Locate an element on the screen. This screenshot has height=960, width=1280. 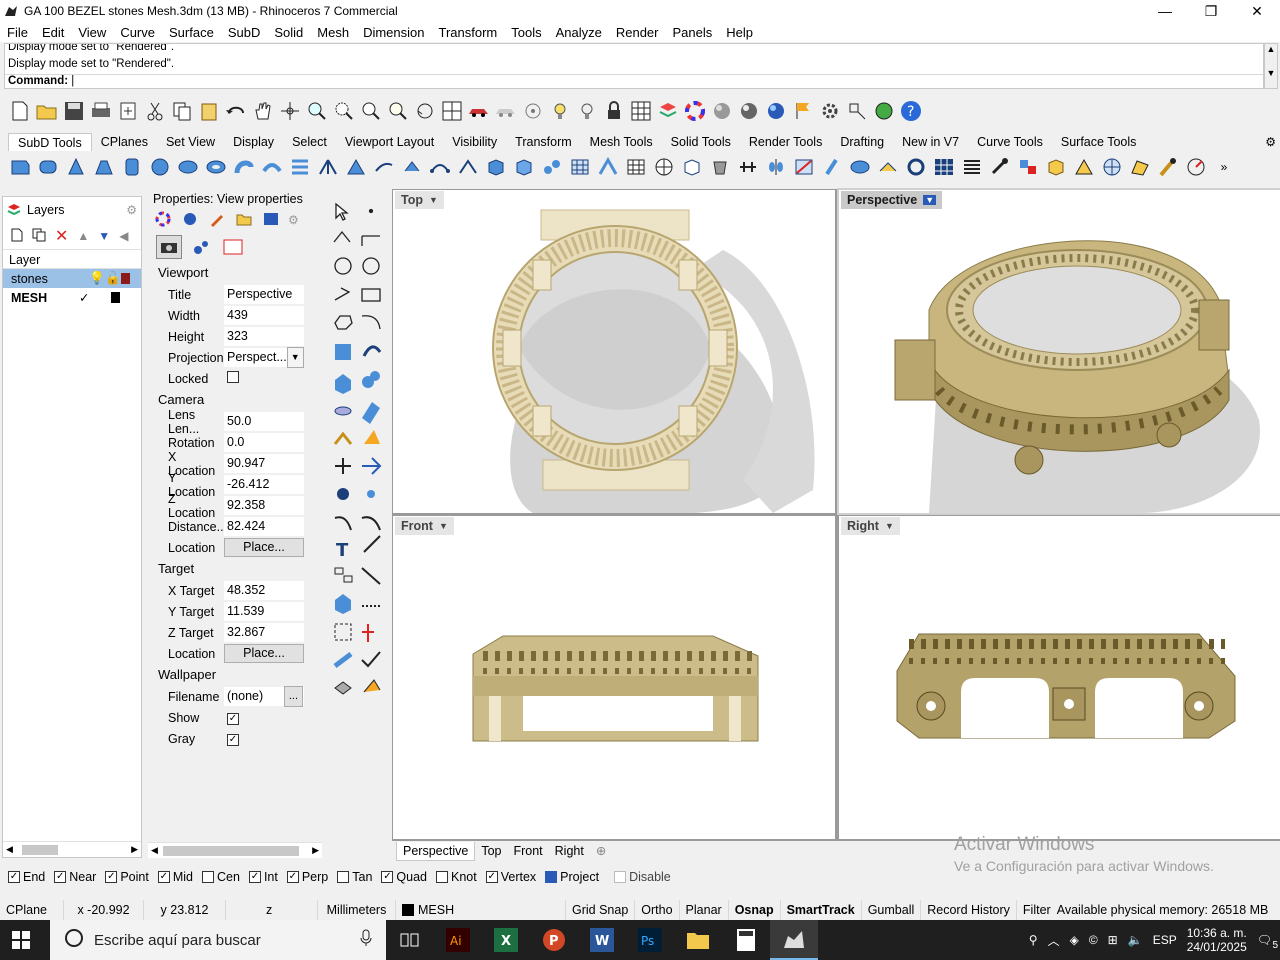
tab-transform: Transform is located at coordinates (543, 142).